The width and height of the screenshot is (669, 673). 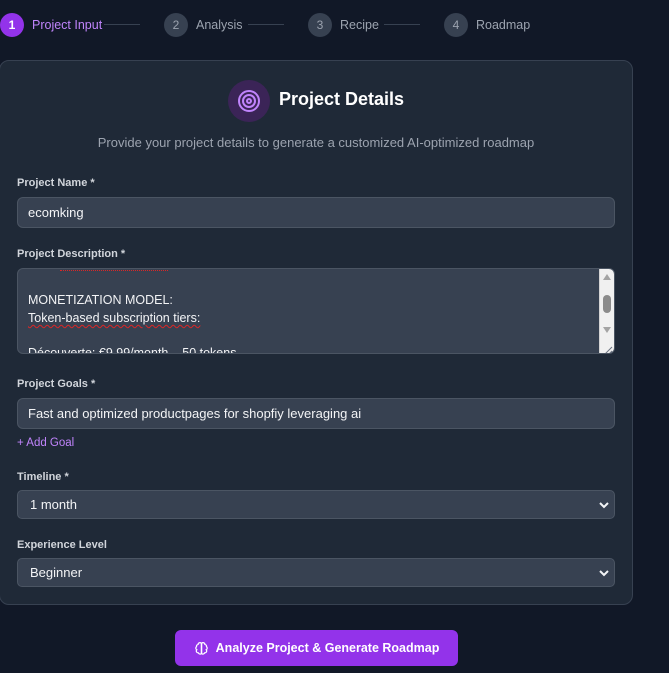 What do you see at coordinates (62, 545) in the screenshot?
I see `experience-level-label: Experience Level` at bounding box center [62, 545].